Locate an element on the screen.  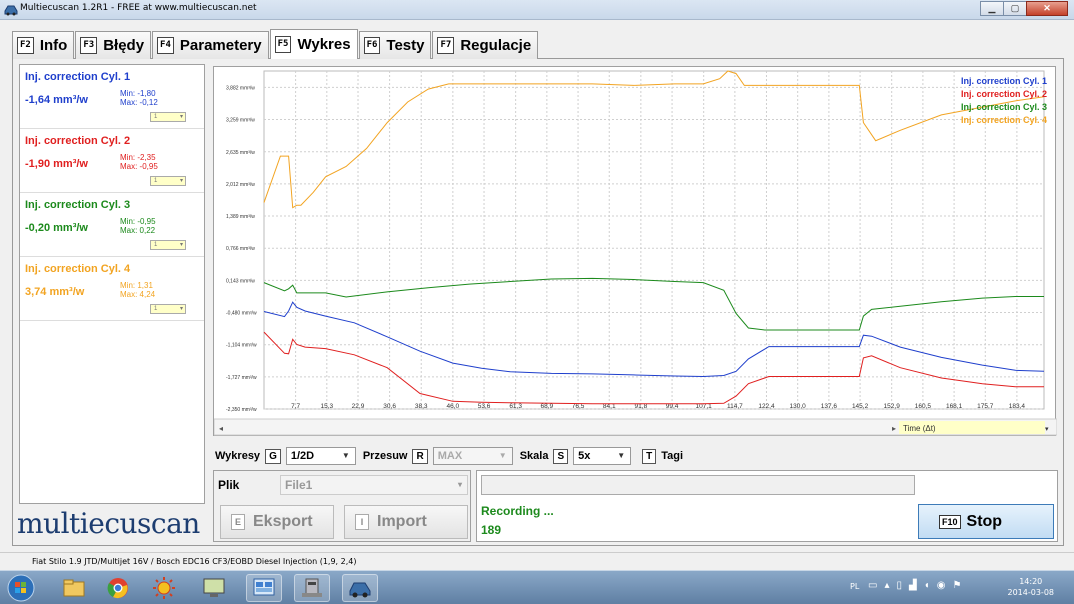
system-tray: ▭ ▴ ▯ ▟ ◖ ◉ ⚑ is located at coordinates (914, 585).